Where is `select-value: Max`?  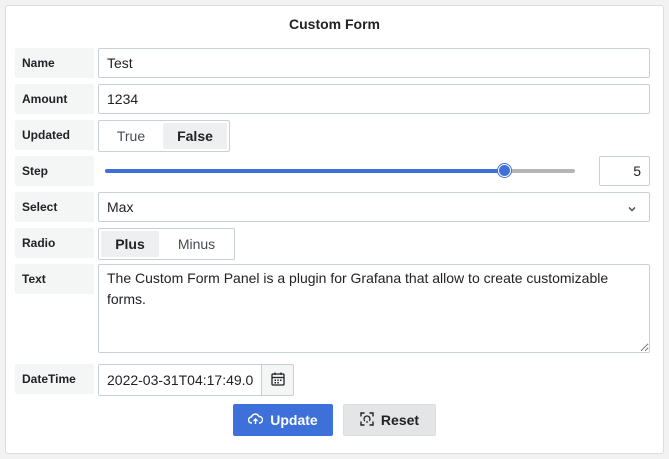
select-value: Max is located at coordinates (120, 207).